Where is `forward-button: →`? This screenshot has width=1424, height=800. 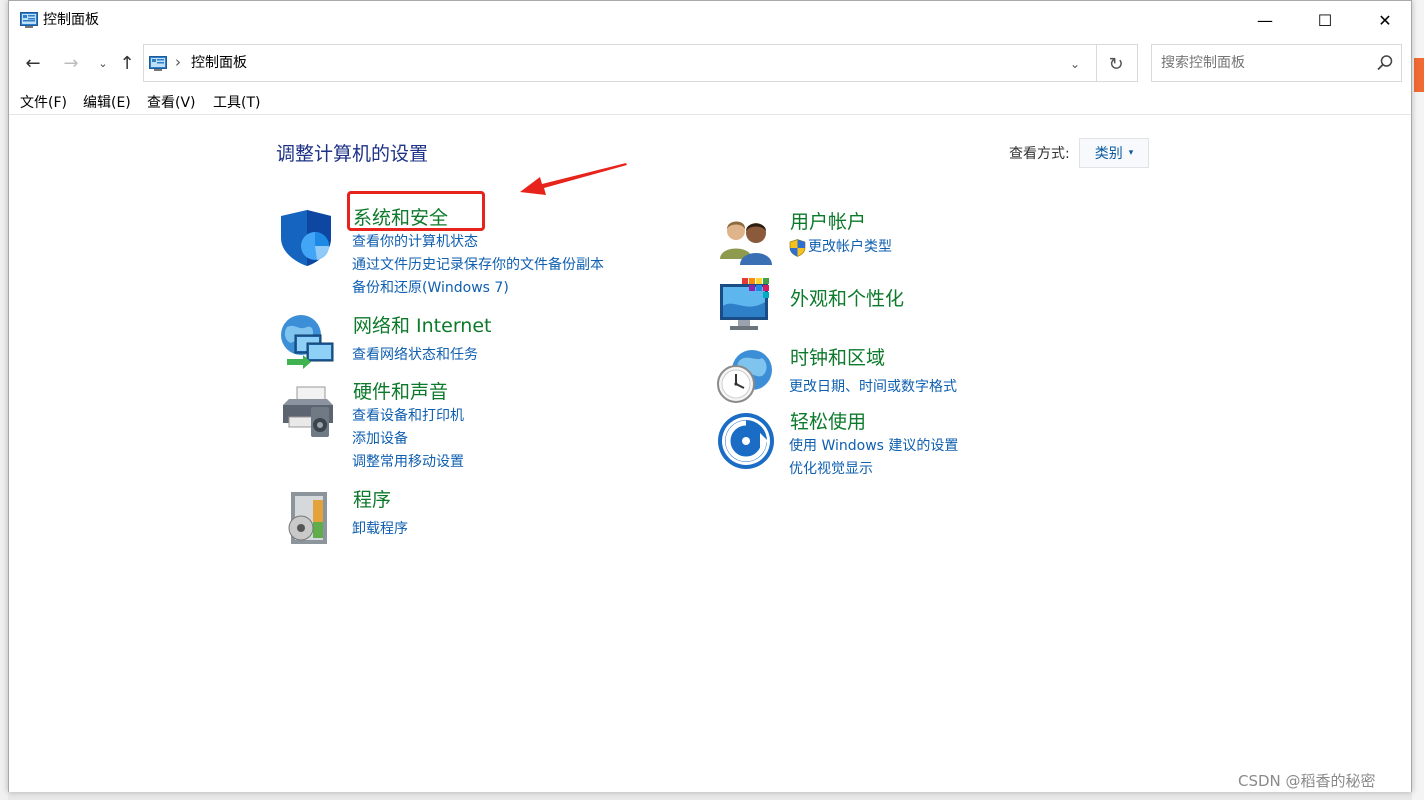
forward-button: → is located at coordinates (71, 63).